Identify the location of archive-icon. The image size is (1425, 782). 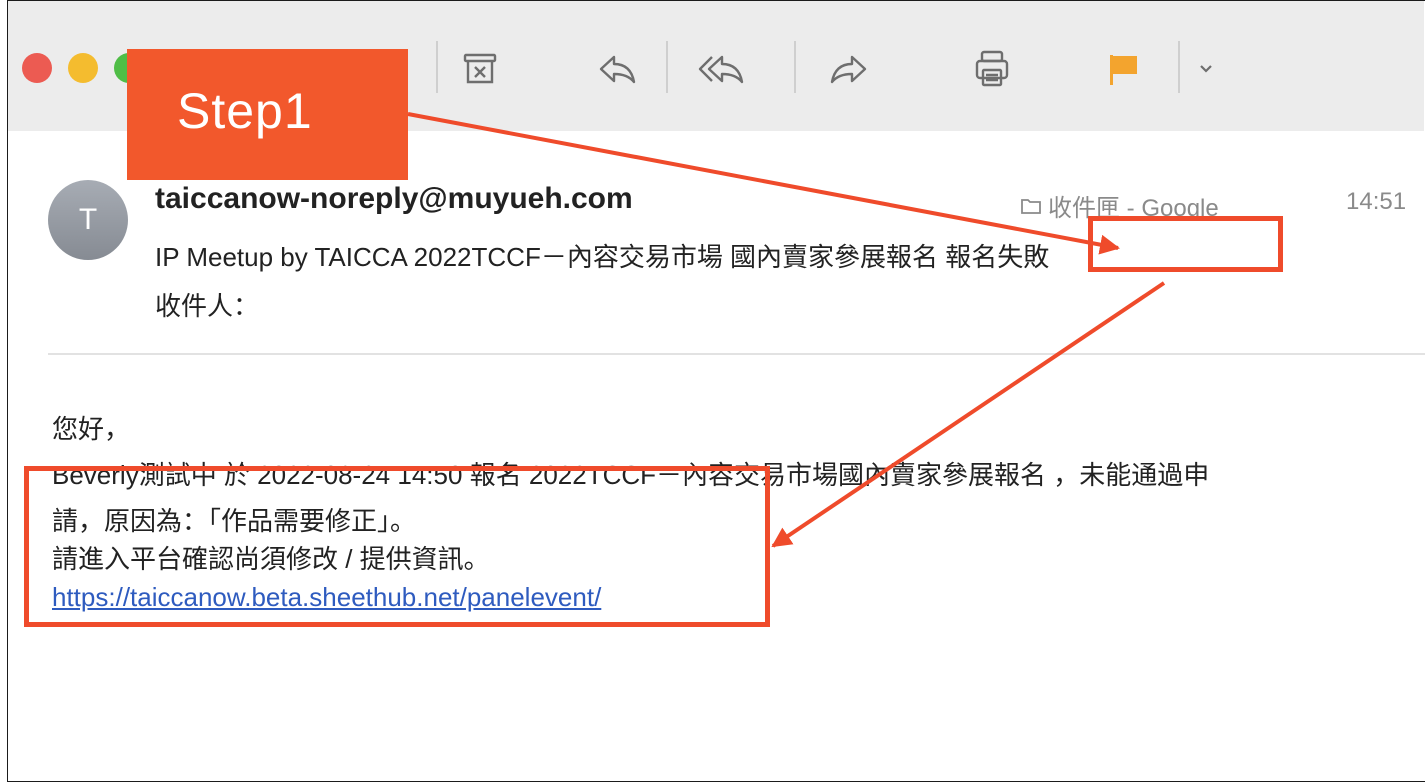
(480, 68).